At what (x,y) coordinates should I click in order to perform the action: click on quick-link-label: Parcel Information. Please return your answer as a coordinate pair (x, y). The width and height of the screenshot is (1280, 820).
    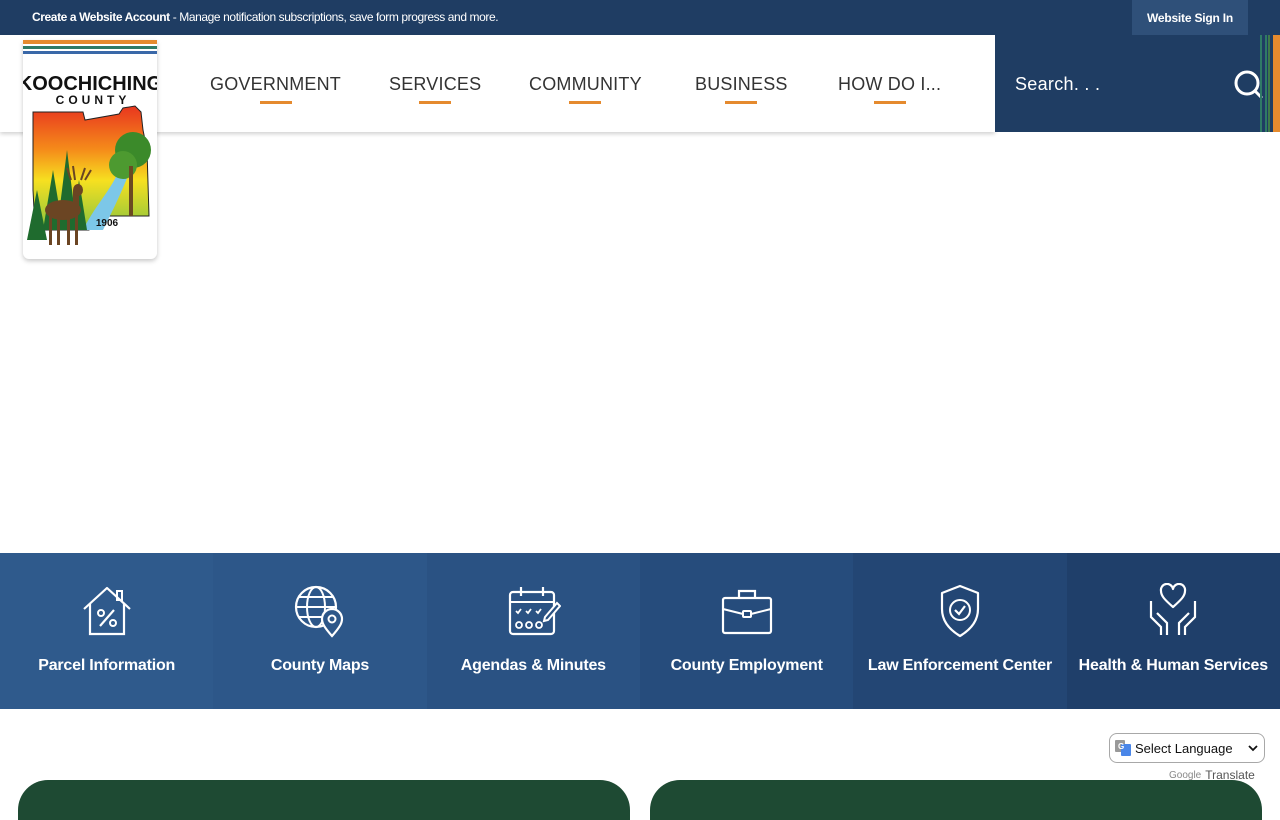
    Looking at the image, I should click on (107, 665).